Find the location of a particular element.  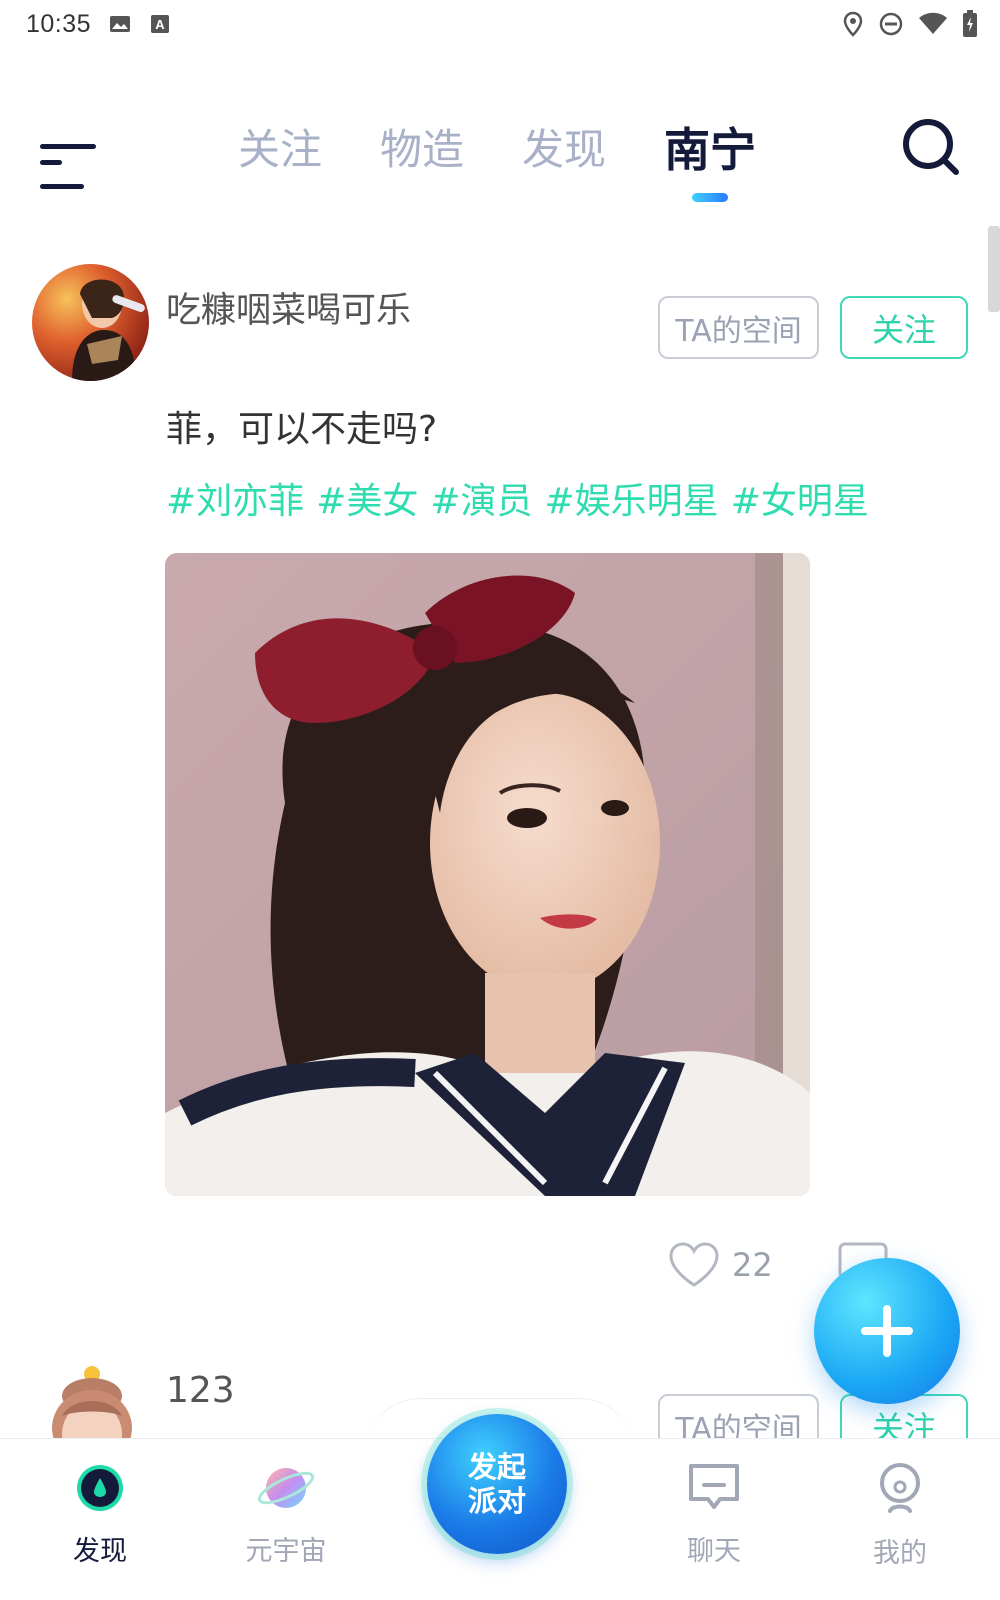

nav-metaverse: 元宇宙 is located at coordinates (286, 1514).